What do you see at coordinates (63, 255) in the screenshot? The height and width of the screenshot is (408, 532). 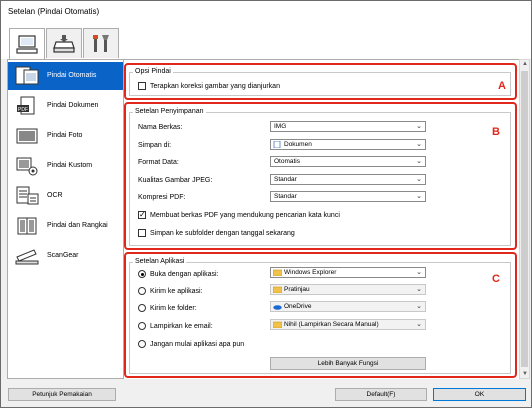 I see `sidebar-item-label: ScanGear` at bounding box center [63, 255].